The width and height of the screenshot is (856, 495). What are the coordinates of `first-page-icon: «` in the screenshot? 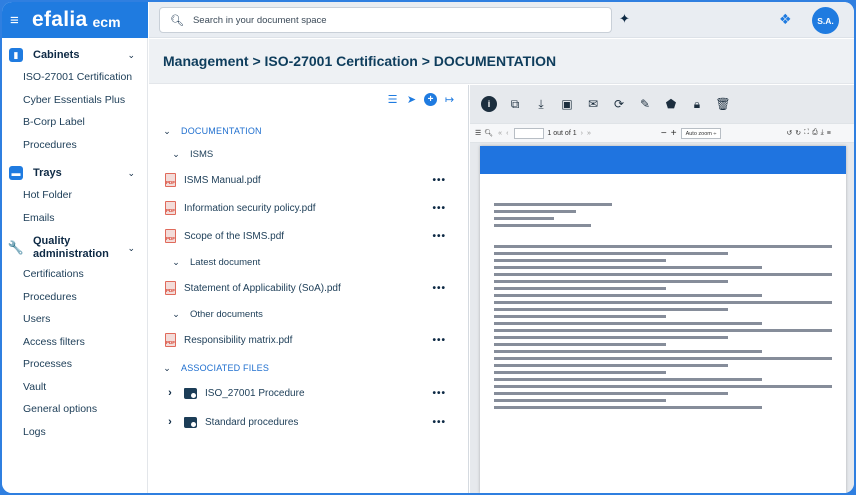 It's located at (500, 133).